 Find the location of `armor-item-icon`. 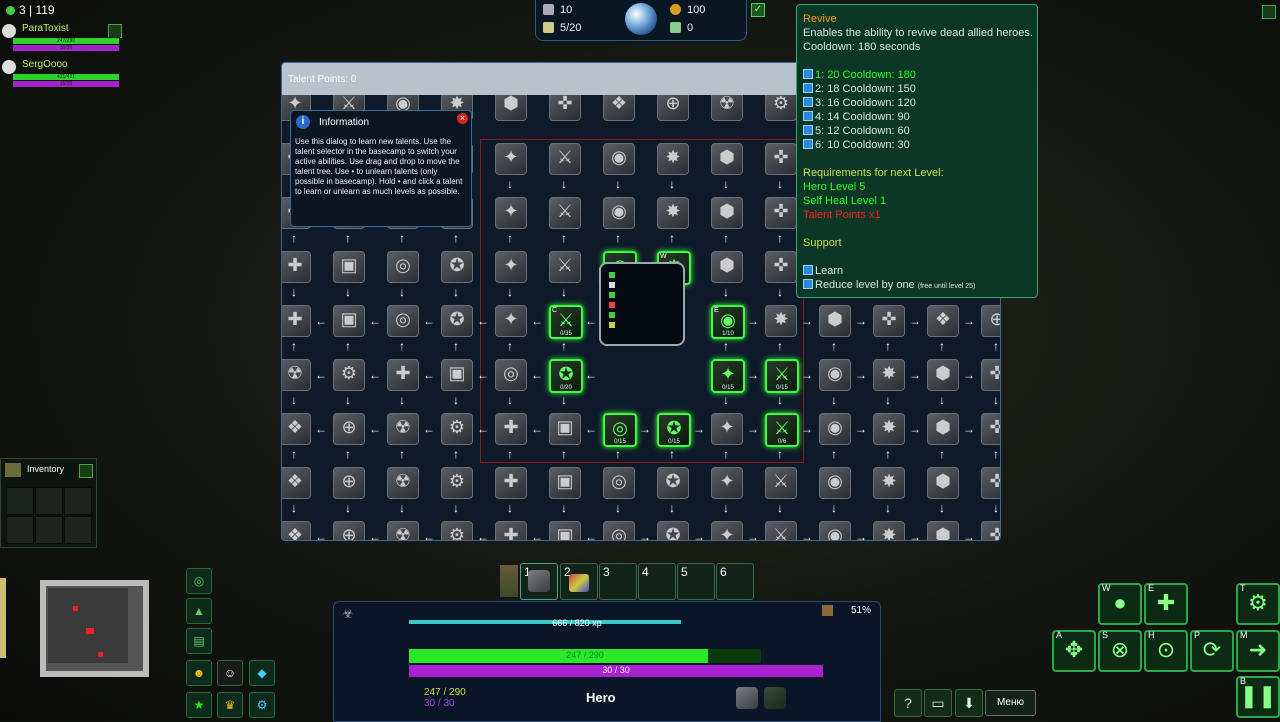

armor-item-icon is located at coordinates (747, 698).